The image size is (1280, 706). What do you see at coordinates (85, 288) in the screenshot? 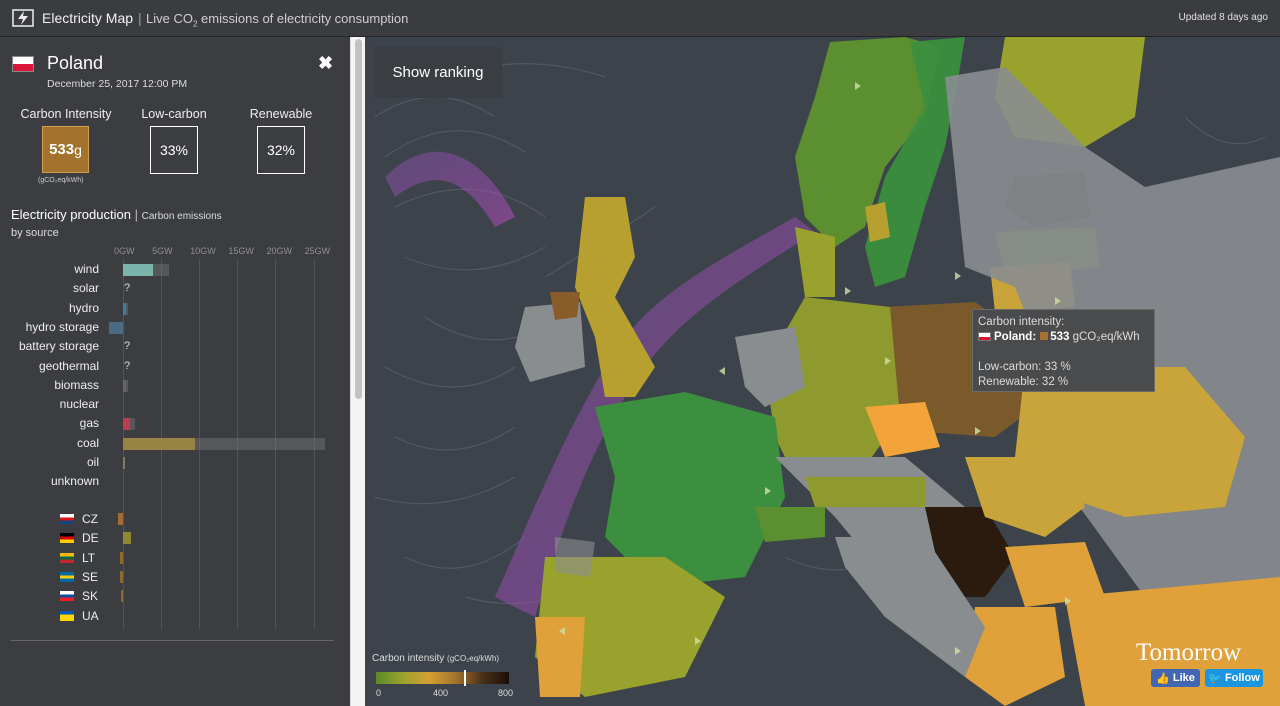
I see `source-label: solar` at bounding box center [85, 288].